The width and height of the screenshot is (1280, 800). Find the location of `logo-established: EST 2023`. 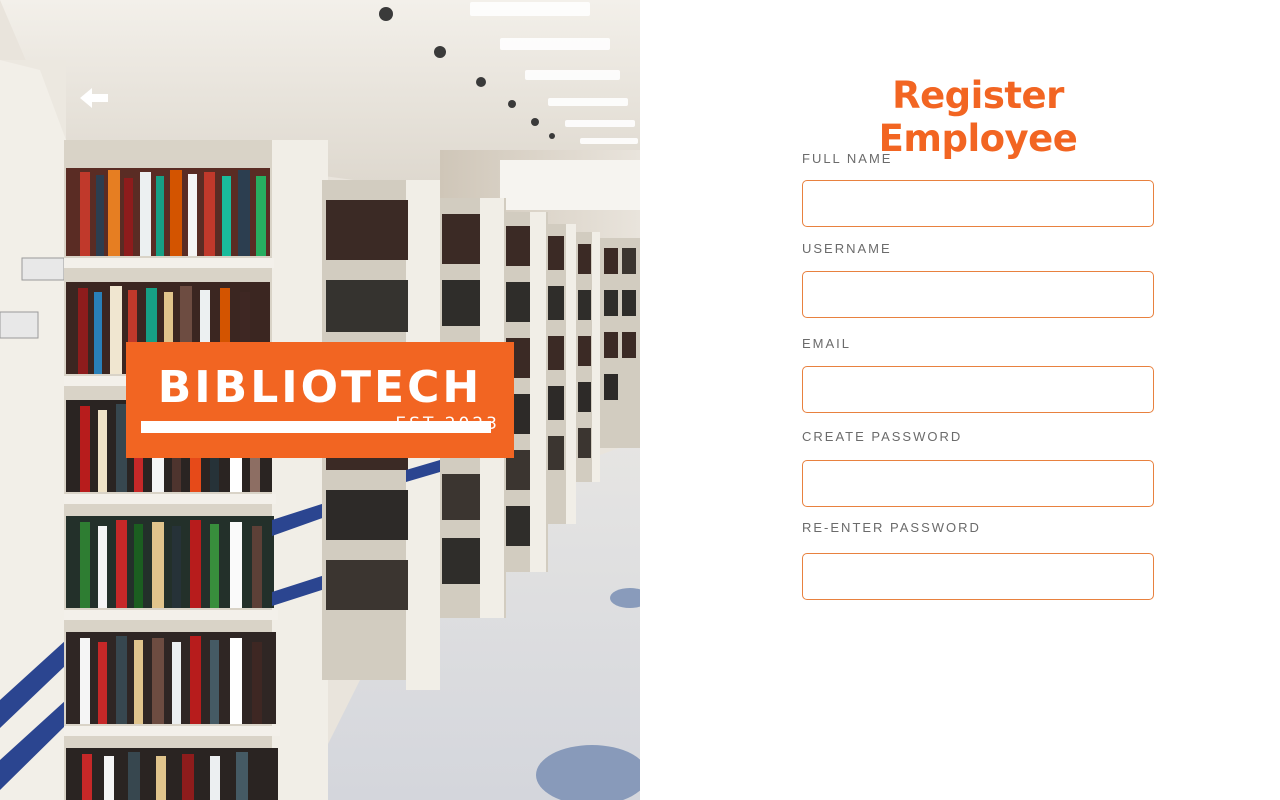

logo-established: EST 2023 is located at coordinates (447, 424).